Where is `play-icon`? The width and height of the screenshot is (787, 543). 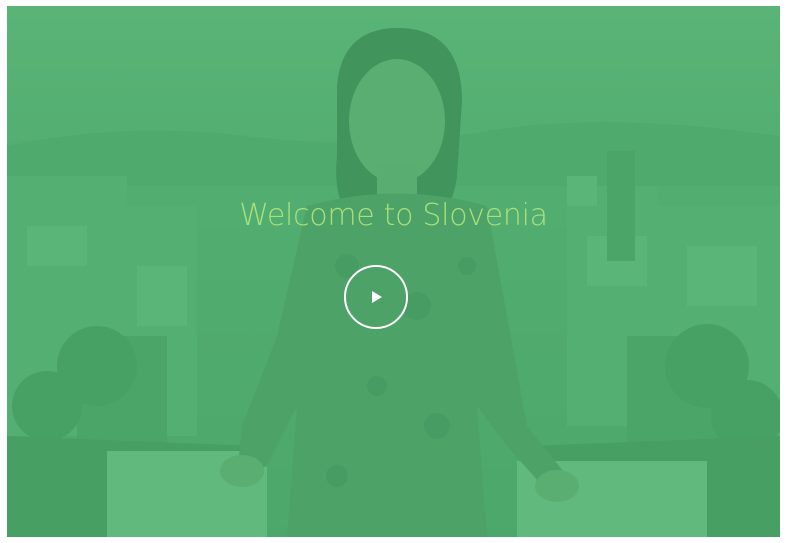 play-icon is located at coordinates (377, 297).